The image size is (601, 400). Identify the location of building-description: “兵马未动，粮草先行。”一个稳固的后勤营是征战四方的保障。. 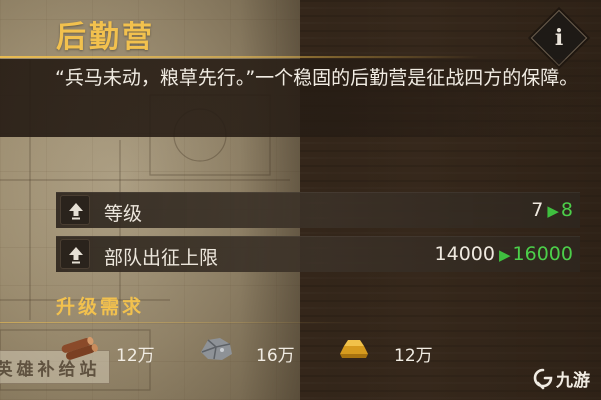
(317, 78).